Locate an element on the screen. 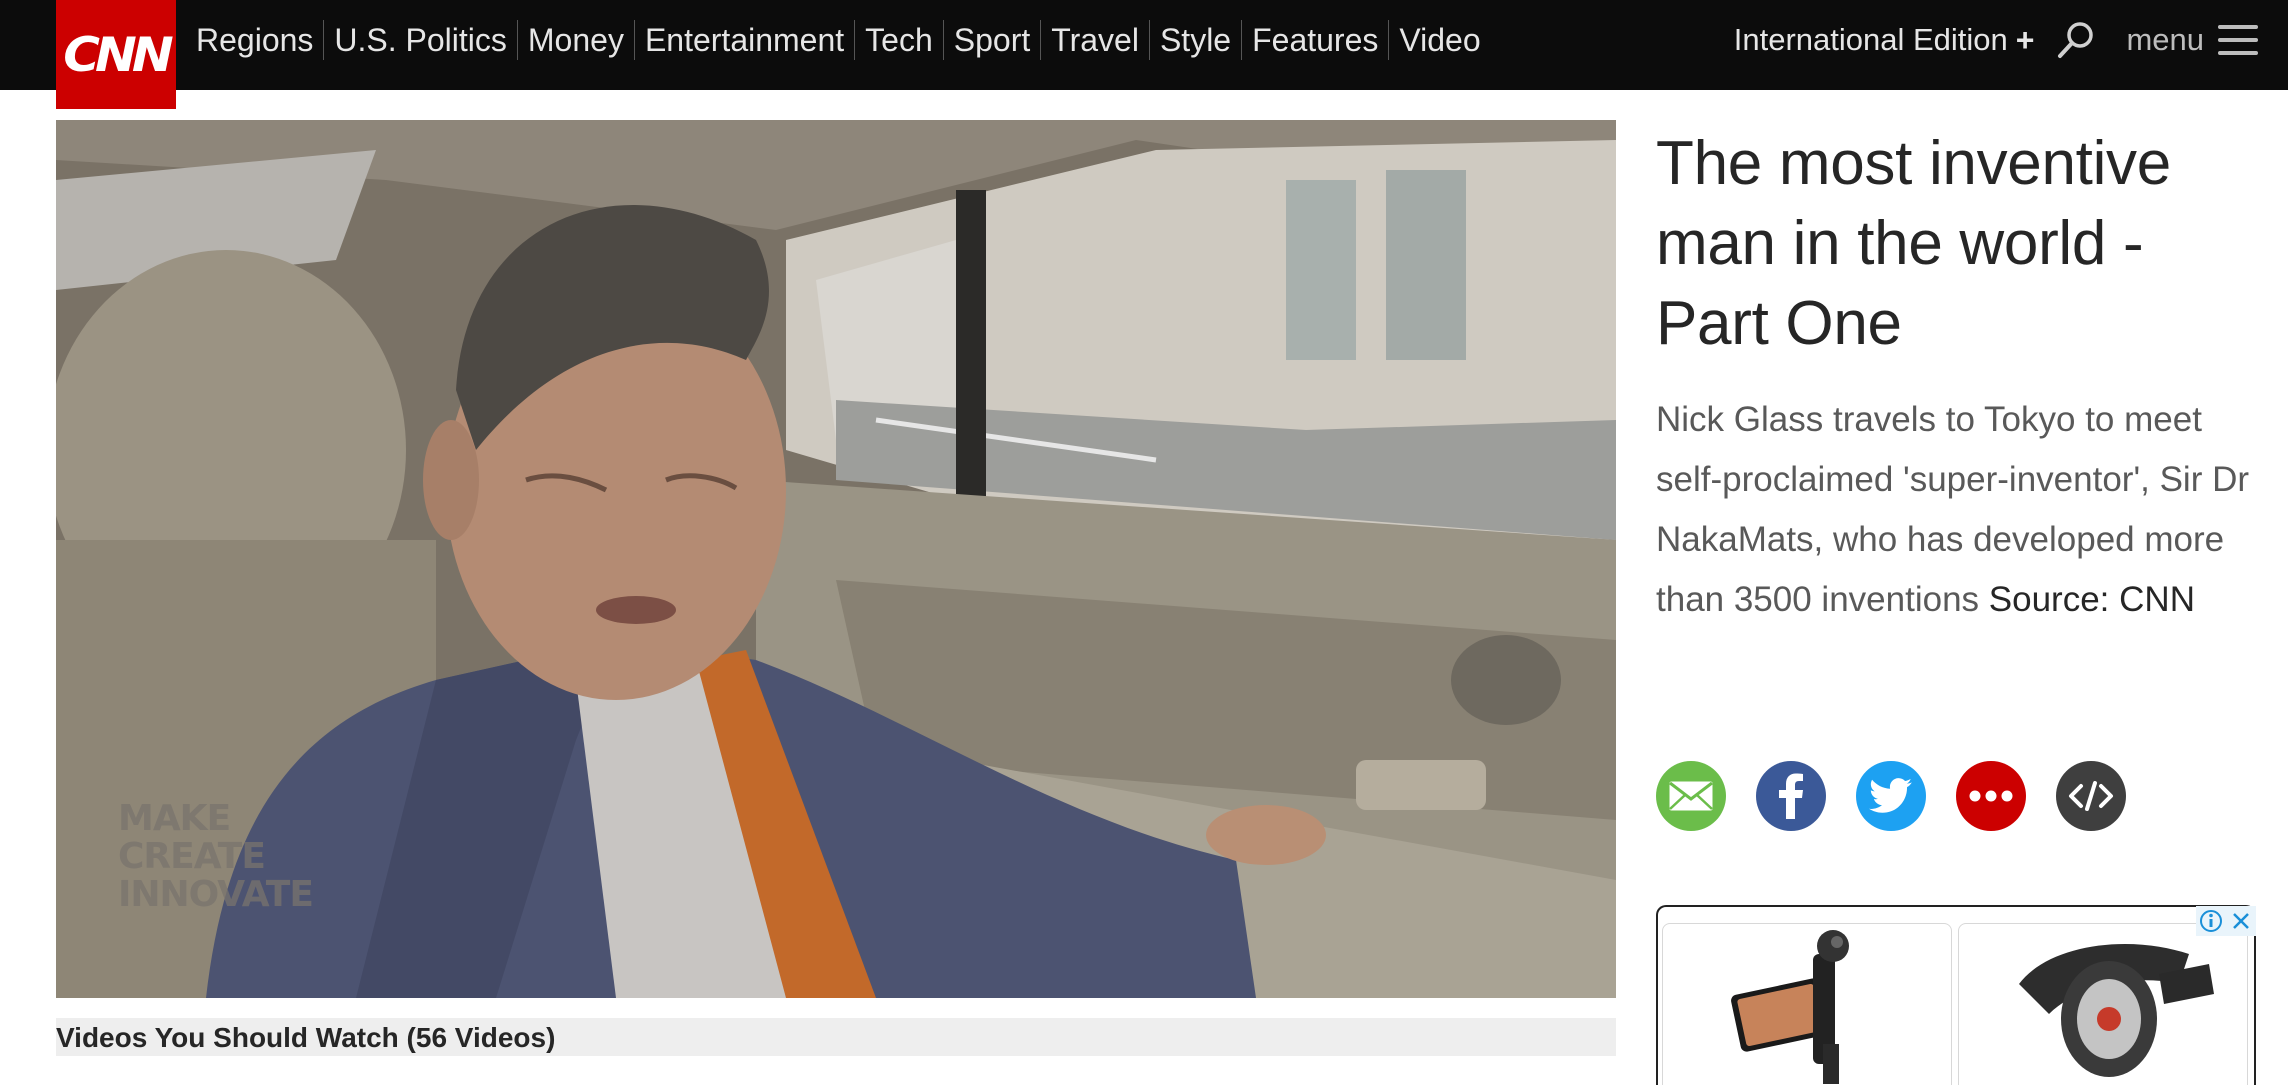 This screenshot has height=1085, width=2288. close-icon is located at coordinates (2241, 921).